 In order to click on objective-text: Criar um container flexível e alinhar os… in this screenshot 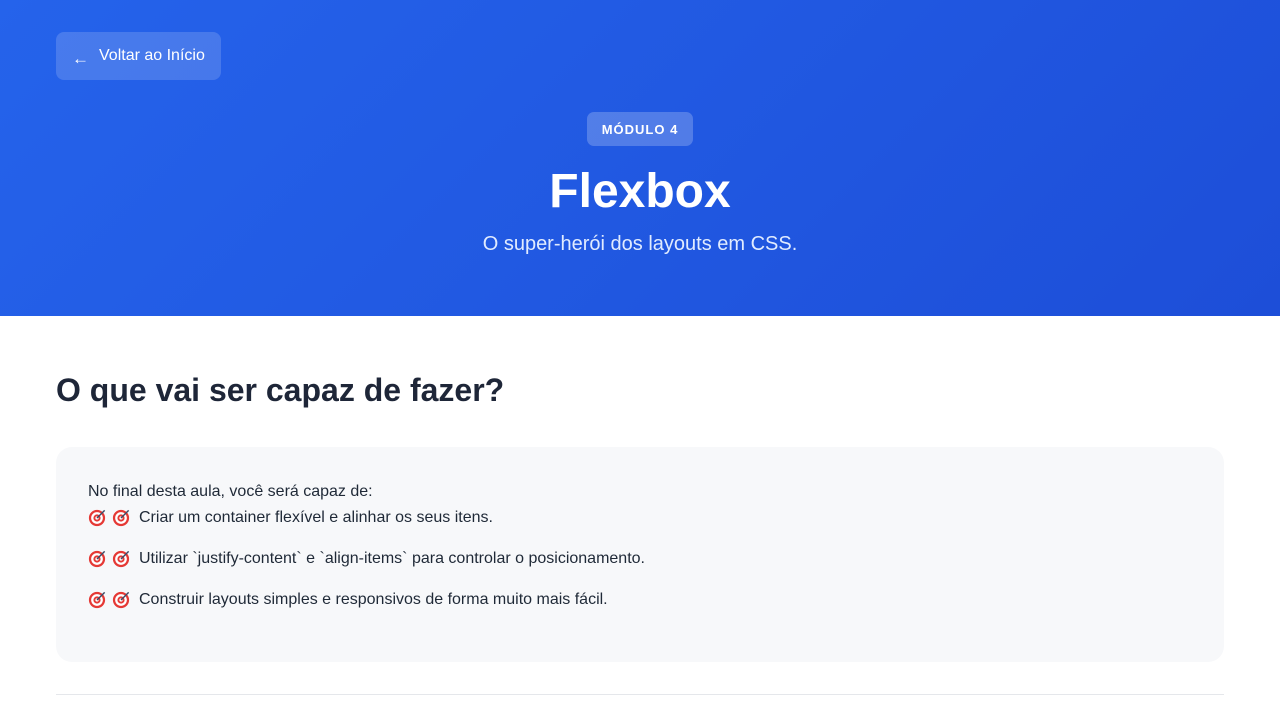, I will do `click(316, 517)`.